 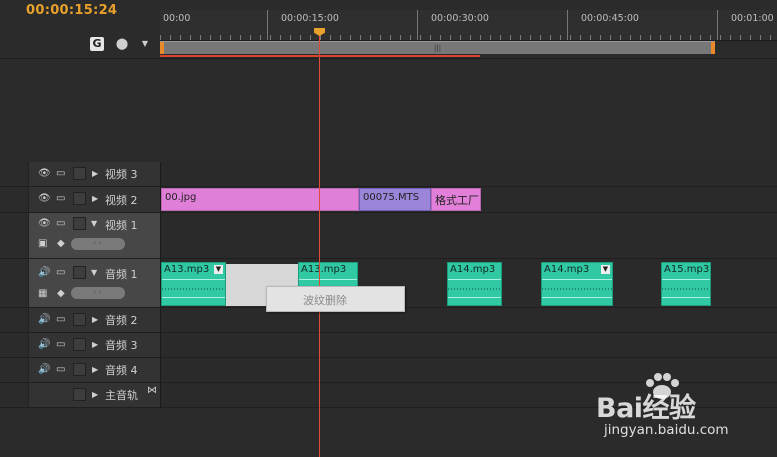 I want to click on track-video-3: 👁 ▭ ▶ 视频 3, so click(x=388, y=174).